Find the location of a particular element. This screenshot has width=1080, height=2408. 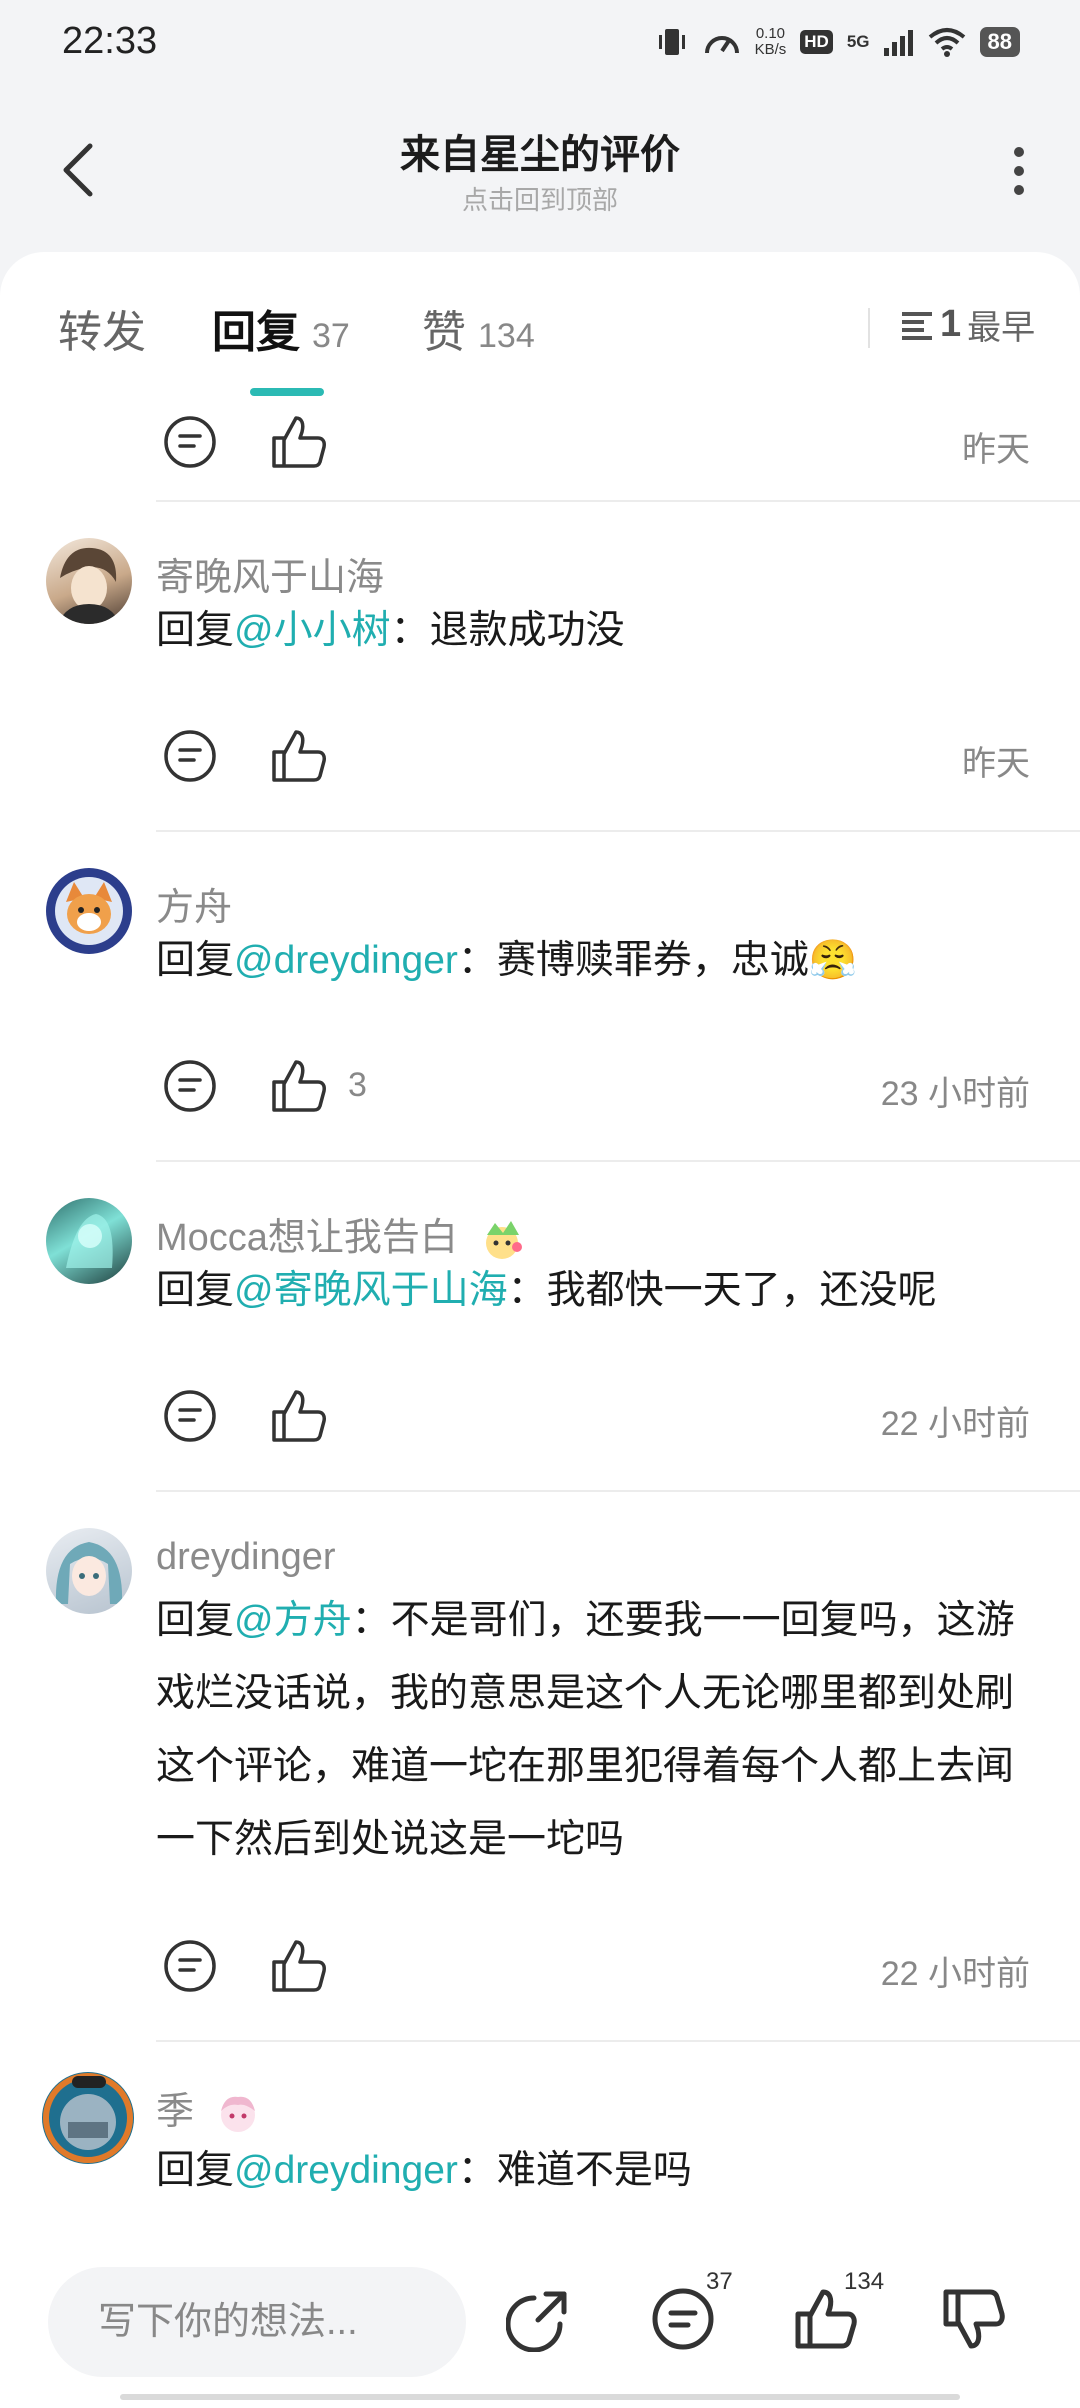

bottom-action-bar: 写下你的想法... 37 134 is located at coordinates (540, 2322).